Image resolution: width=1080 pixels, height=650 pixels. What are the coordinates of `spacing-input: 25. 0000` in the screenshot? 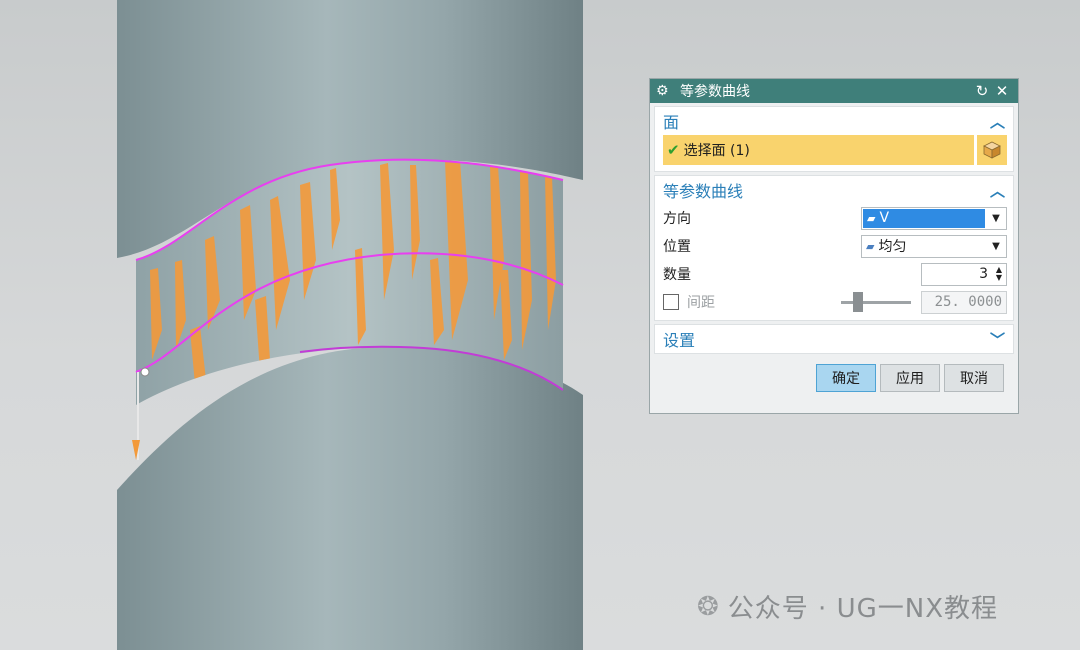 It's located at (964, 302).